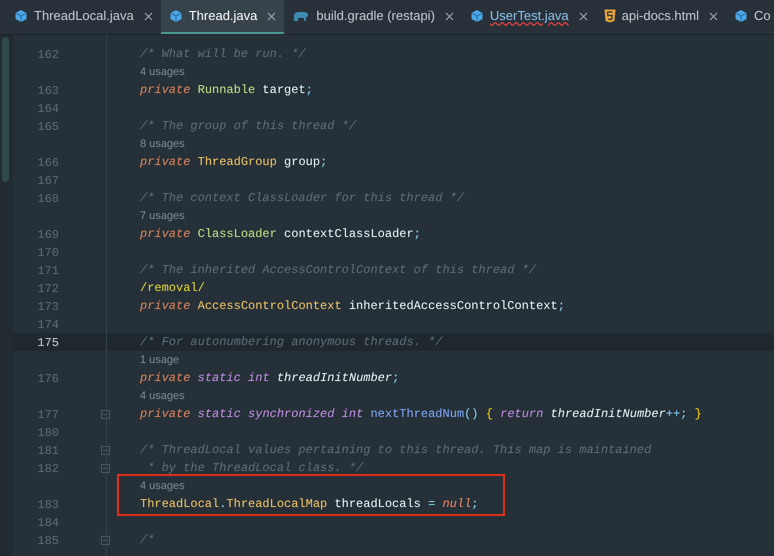 The width and height of the screenshot is (774, 556). Describe the element at coordinates (48, 307) in the screenshot. I see `line-number: 173` at that location.